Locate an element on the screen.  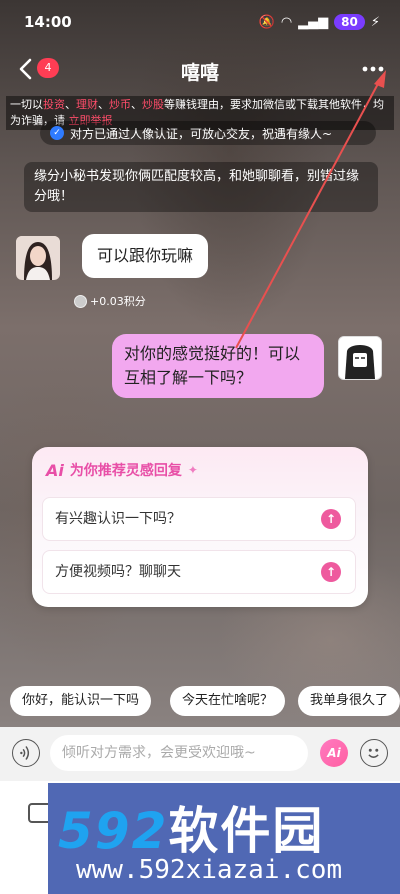
quick-reply-chip: 我单身很久了 is located at coordinates (349, 701).